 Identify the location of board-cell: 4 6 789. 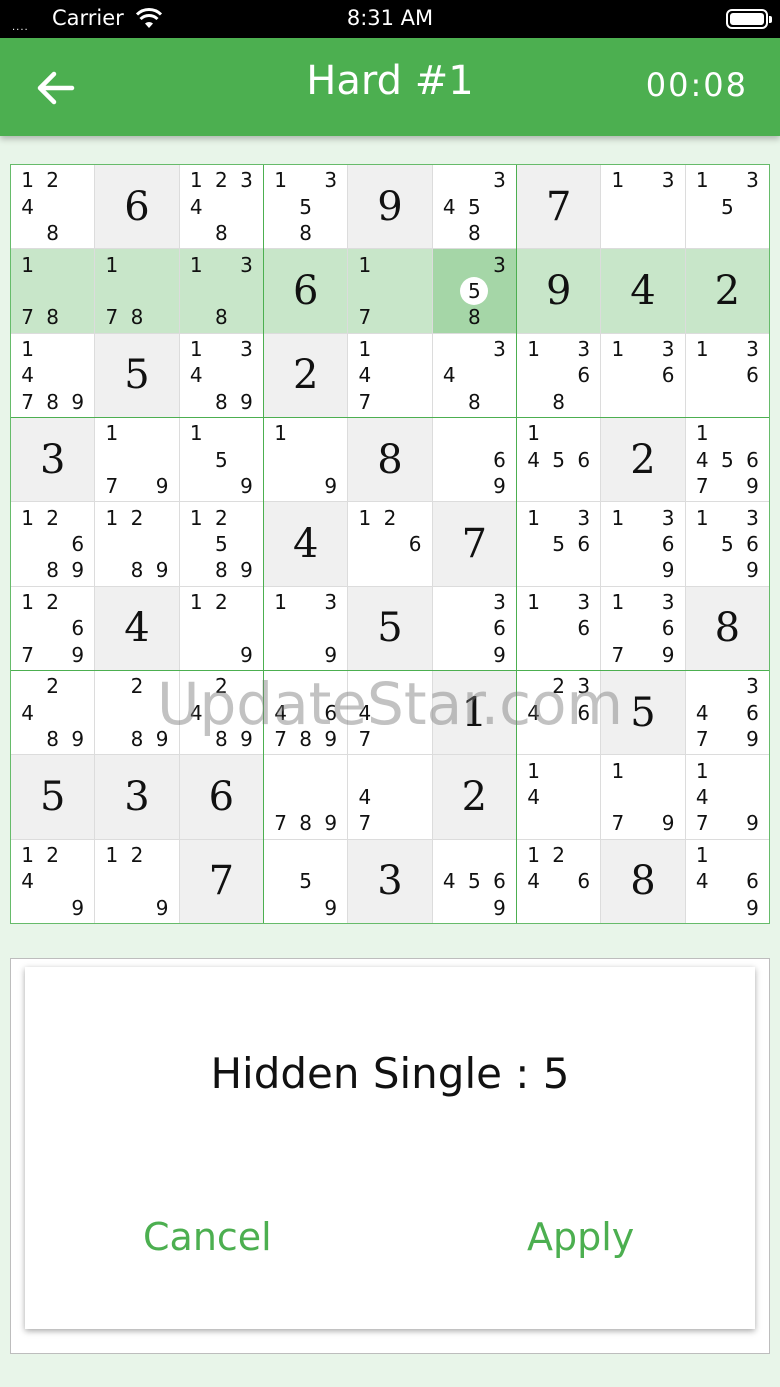
(306, 713).